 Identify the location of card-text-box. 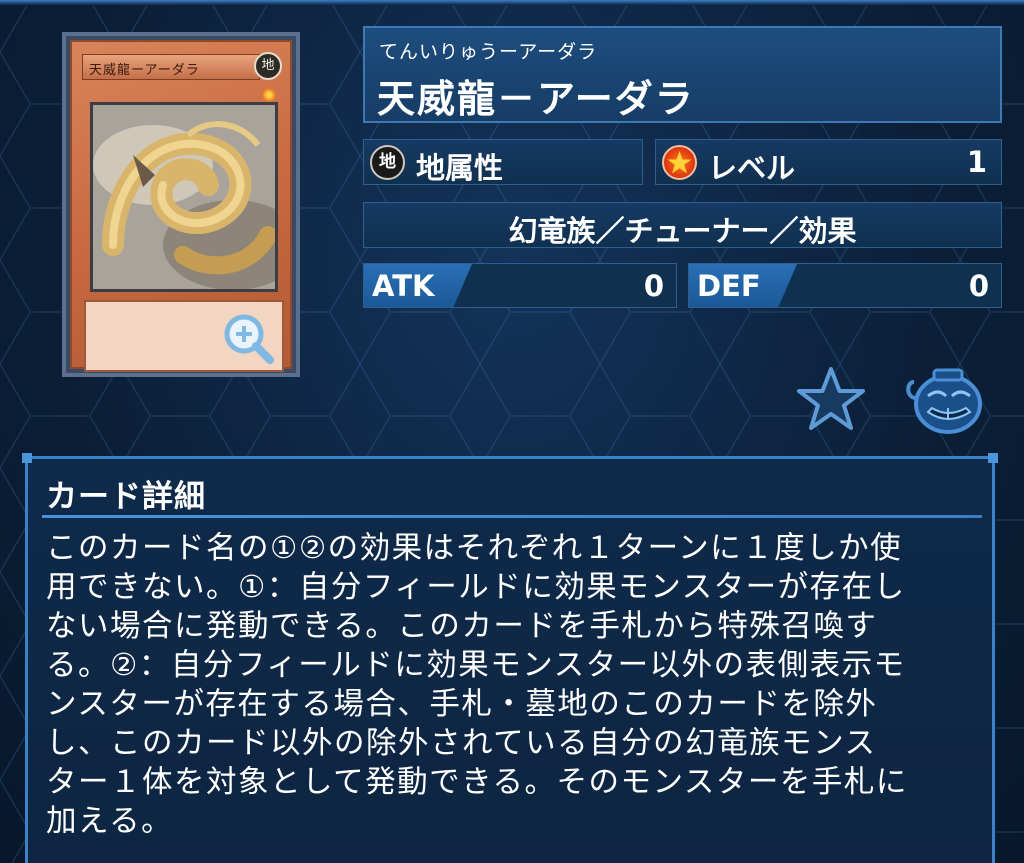
(184, 336).